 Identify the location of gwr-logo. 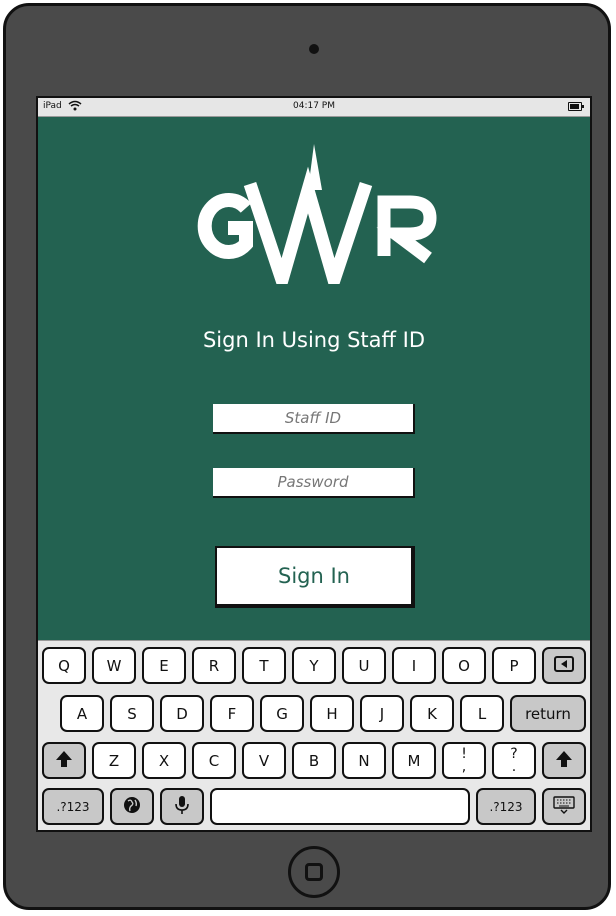
(314, 223).